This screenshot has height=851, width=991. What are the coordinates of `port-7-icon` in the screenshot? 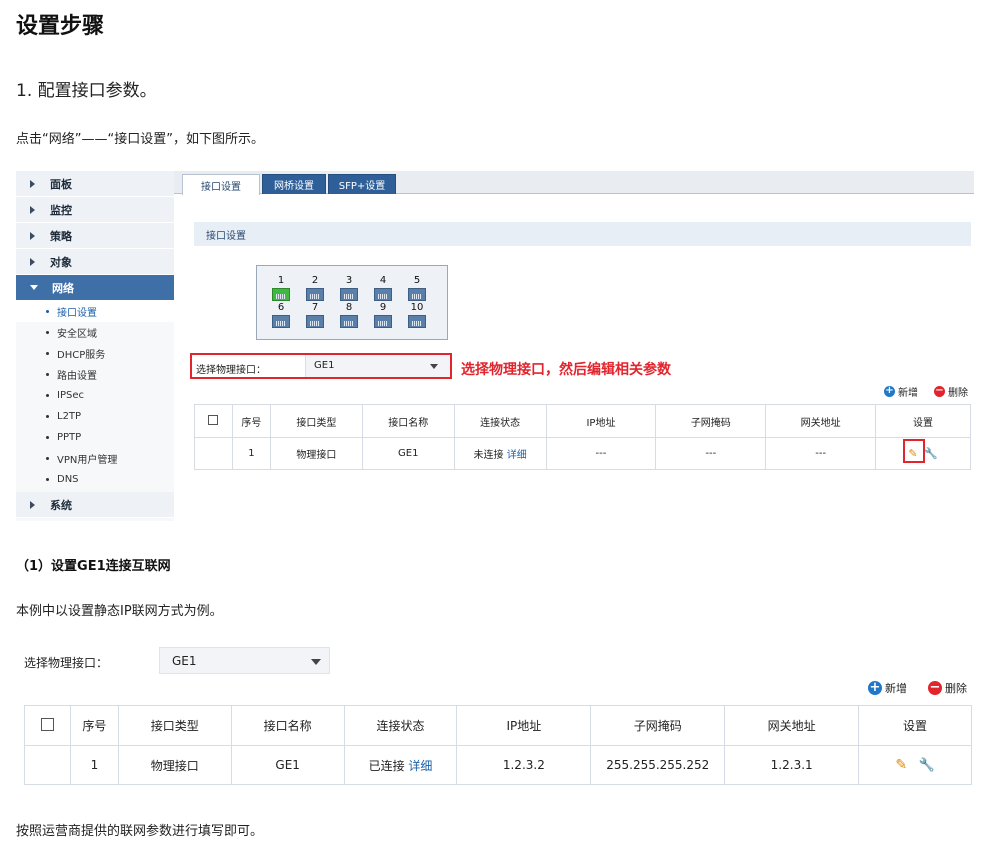 It's located at (315, 321).